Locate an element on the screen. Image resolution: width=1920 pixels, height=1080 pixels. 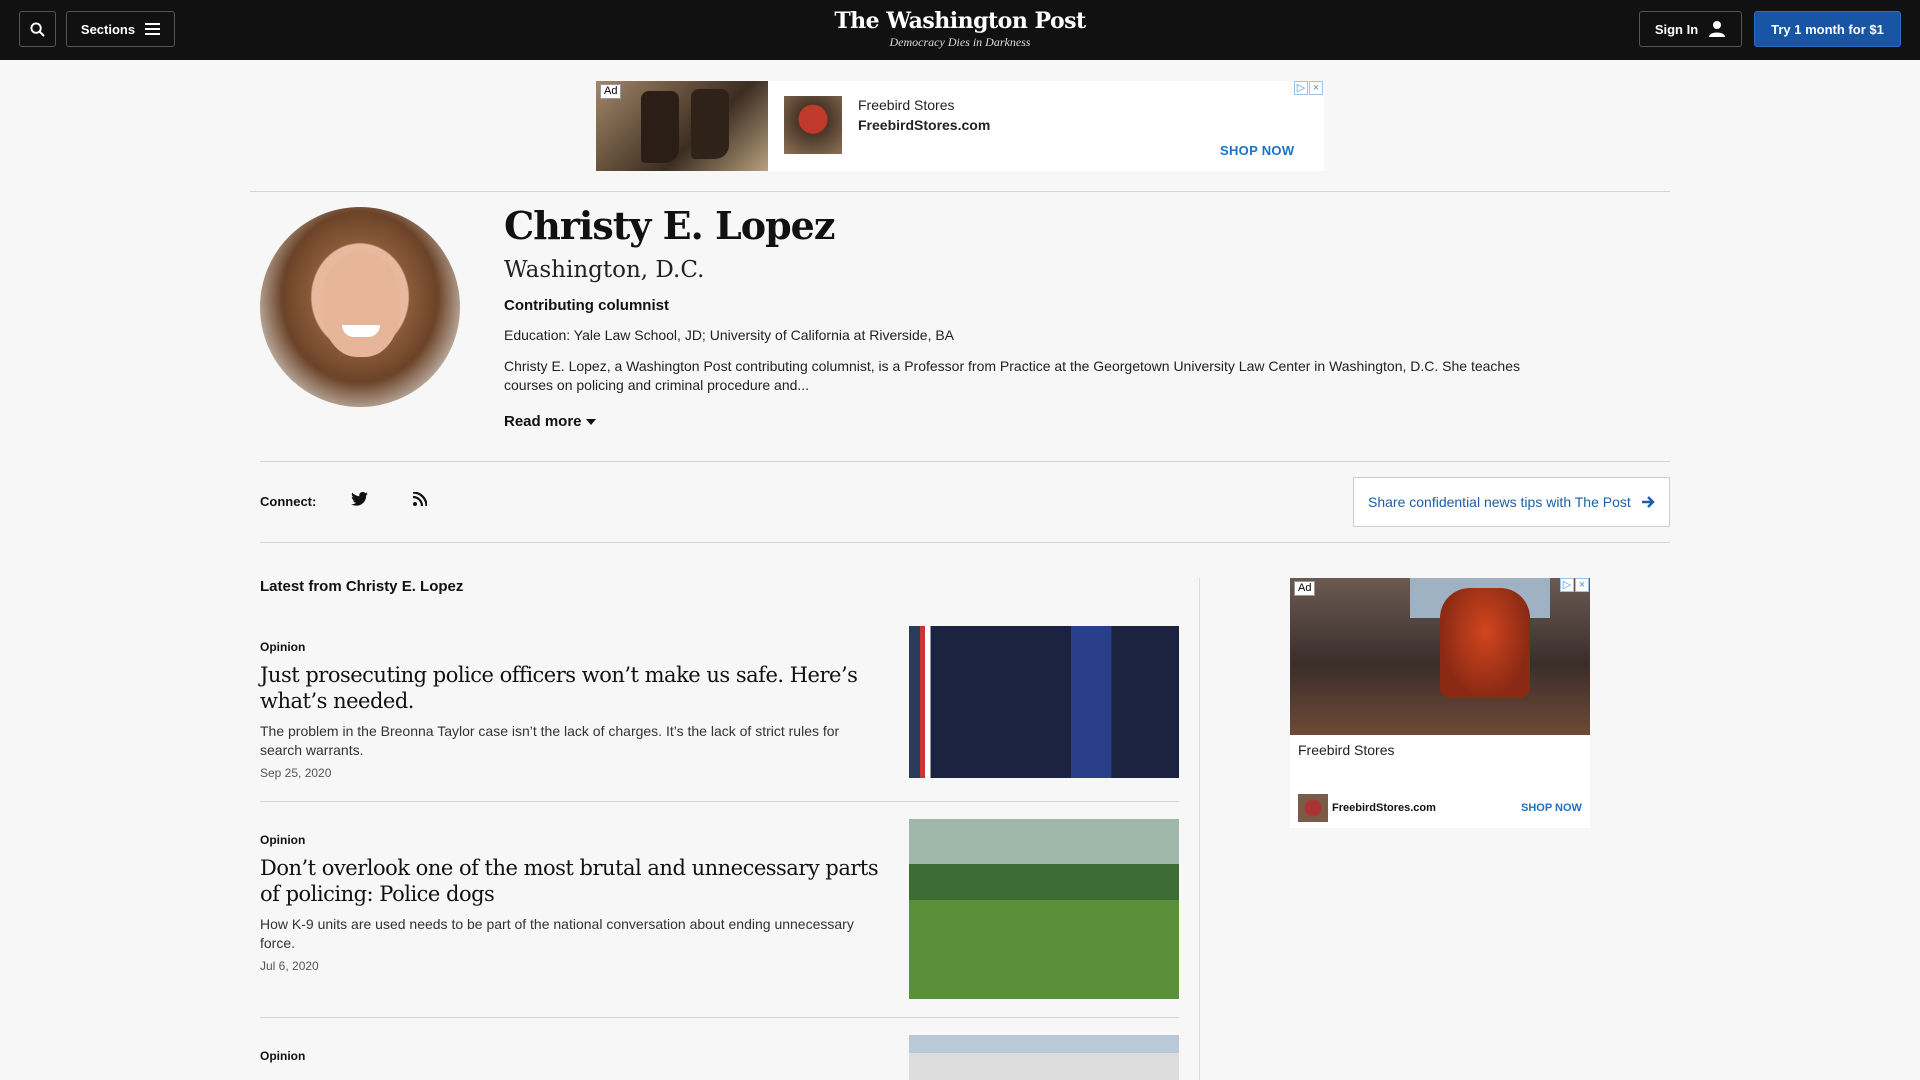
article-date: Sep 25, 2020 is located at coordinates (296, 773).